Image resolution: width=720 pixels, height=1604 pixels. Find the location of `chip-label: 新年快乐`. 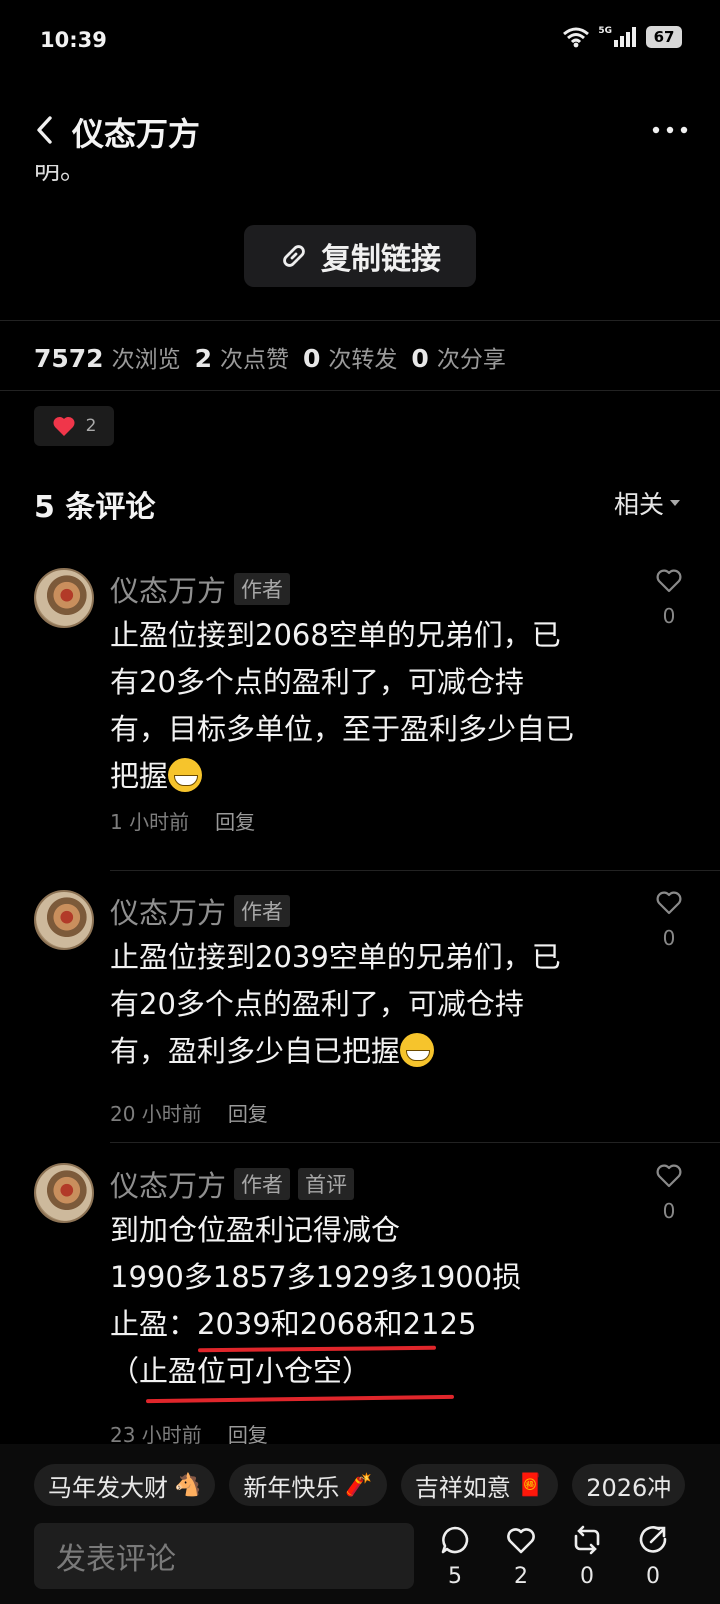

chip-label: 新年快乐 is located at coordinates (291, 1487).